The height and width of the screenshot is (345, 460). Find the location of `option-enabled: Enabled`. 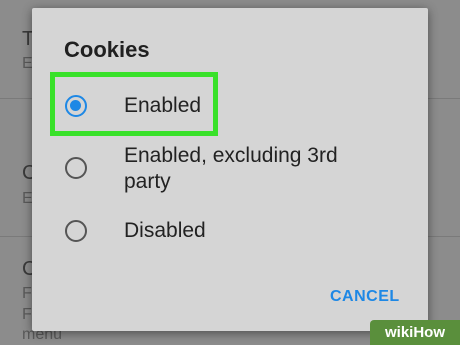

option-enabled: Enabled is located at coordinates (230, 106).